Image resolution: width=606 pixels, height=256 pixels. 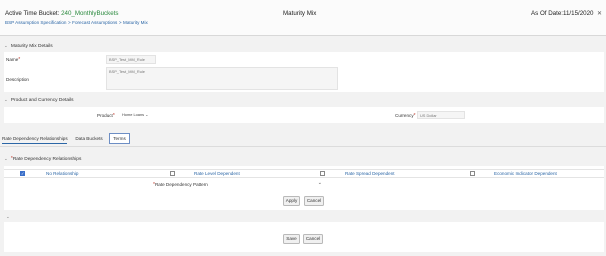 What do you see at coordinates (370, 173) in the screenshot?
I see `rate-spread-label: Rate Spread Dependent` at bounding box center [370, 173].